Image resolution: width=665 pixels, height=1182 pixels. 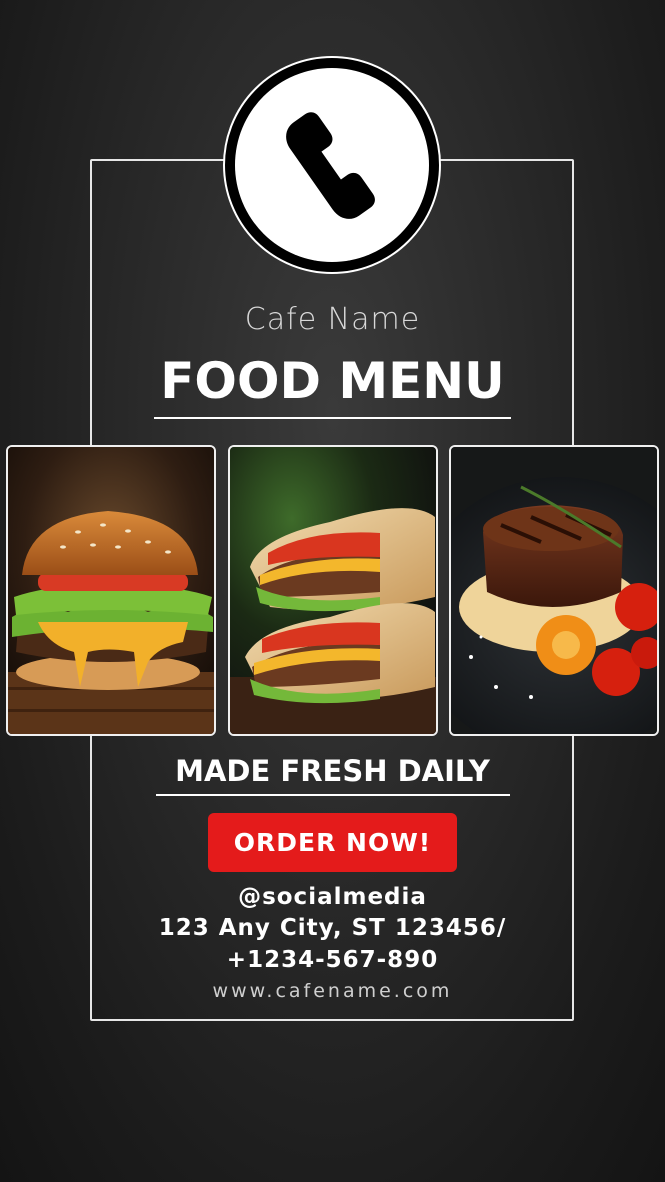 I want to click on website-link: www.cafename.com, so click(x=332, y=991).